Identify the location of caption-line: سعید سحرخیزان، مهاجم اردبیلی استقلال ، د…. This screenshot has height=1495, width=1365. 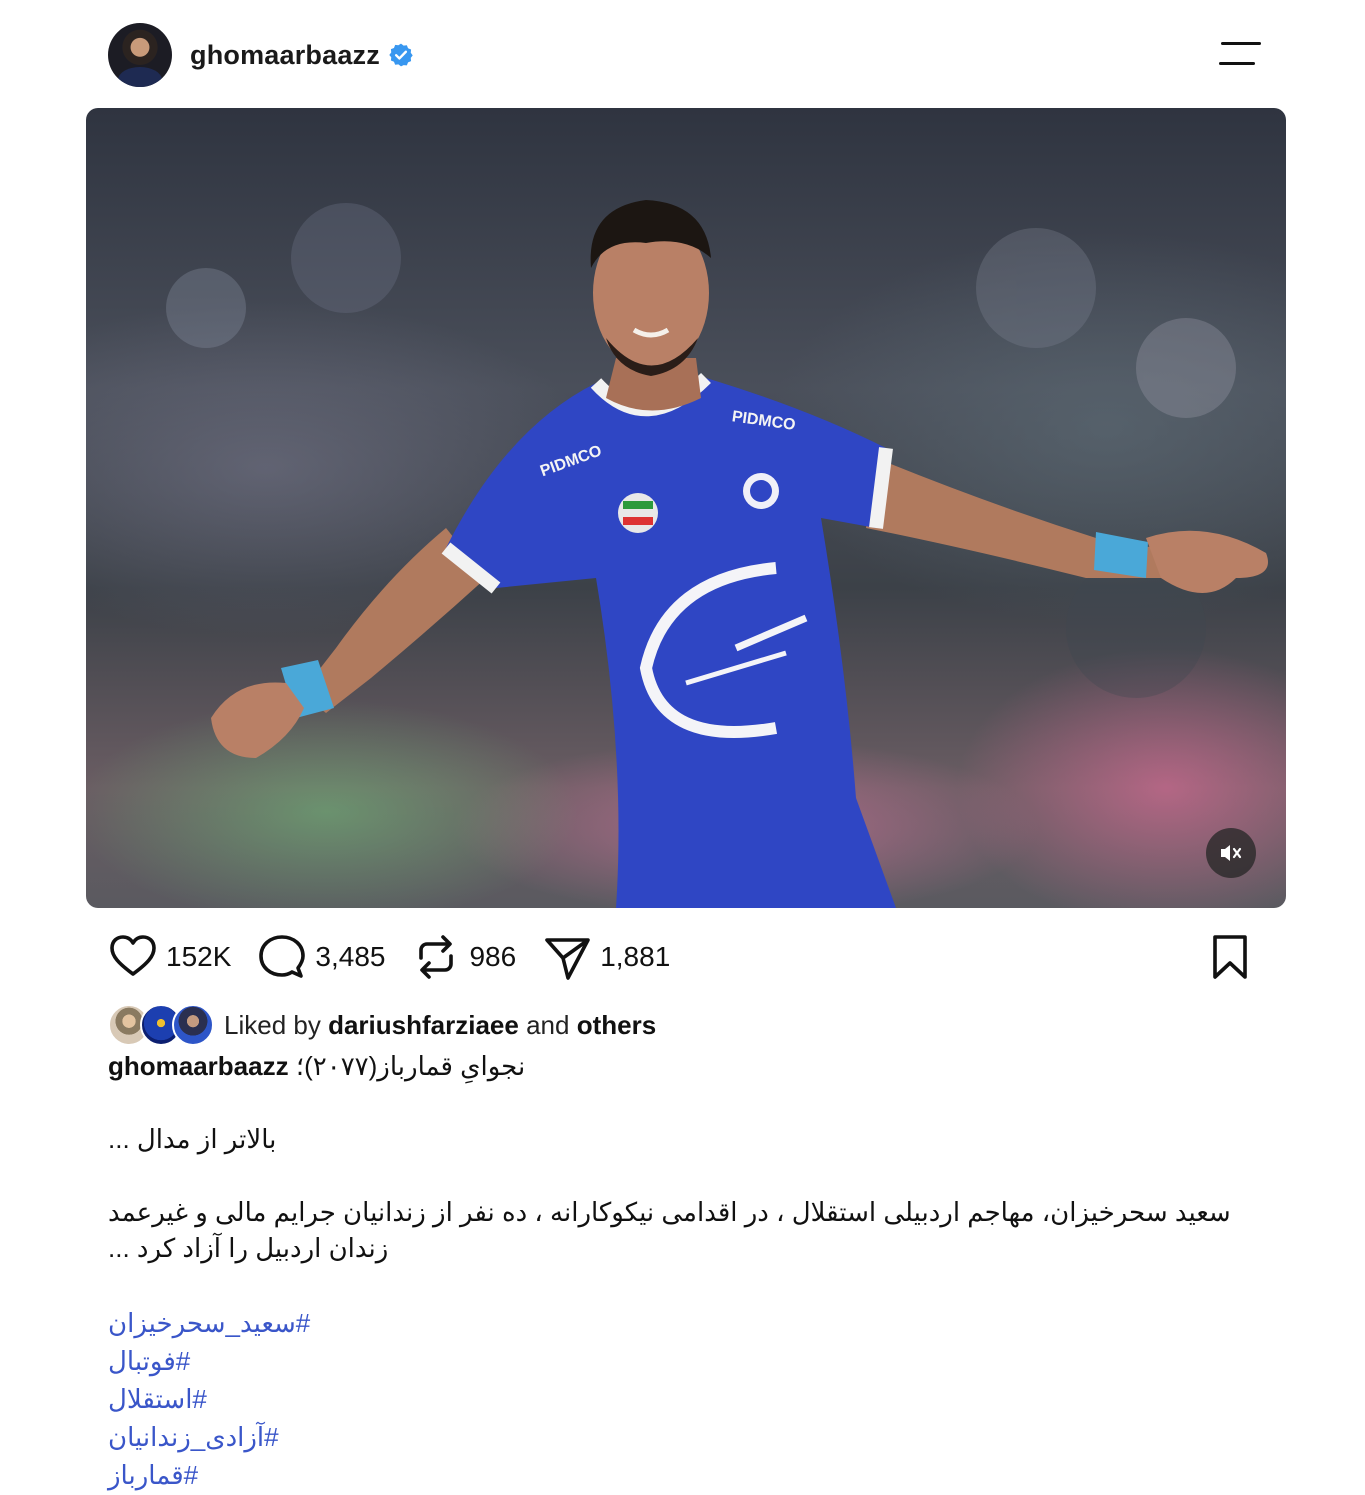
(669, 1212).